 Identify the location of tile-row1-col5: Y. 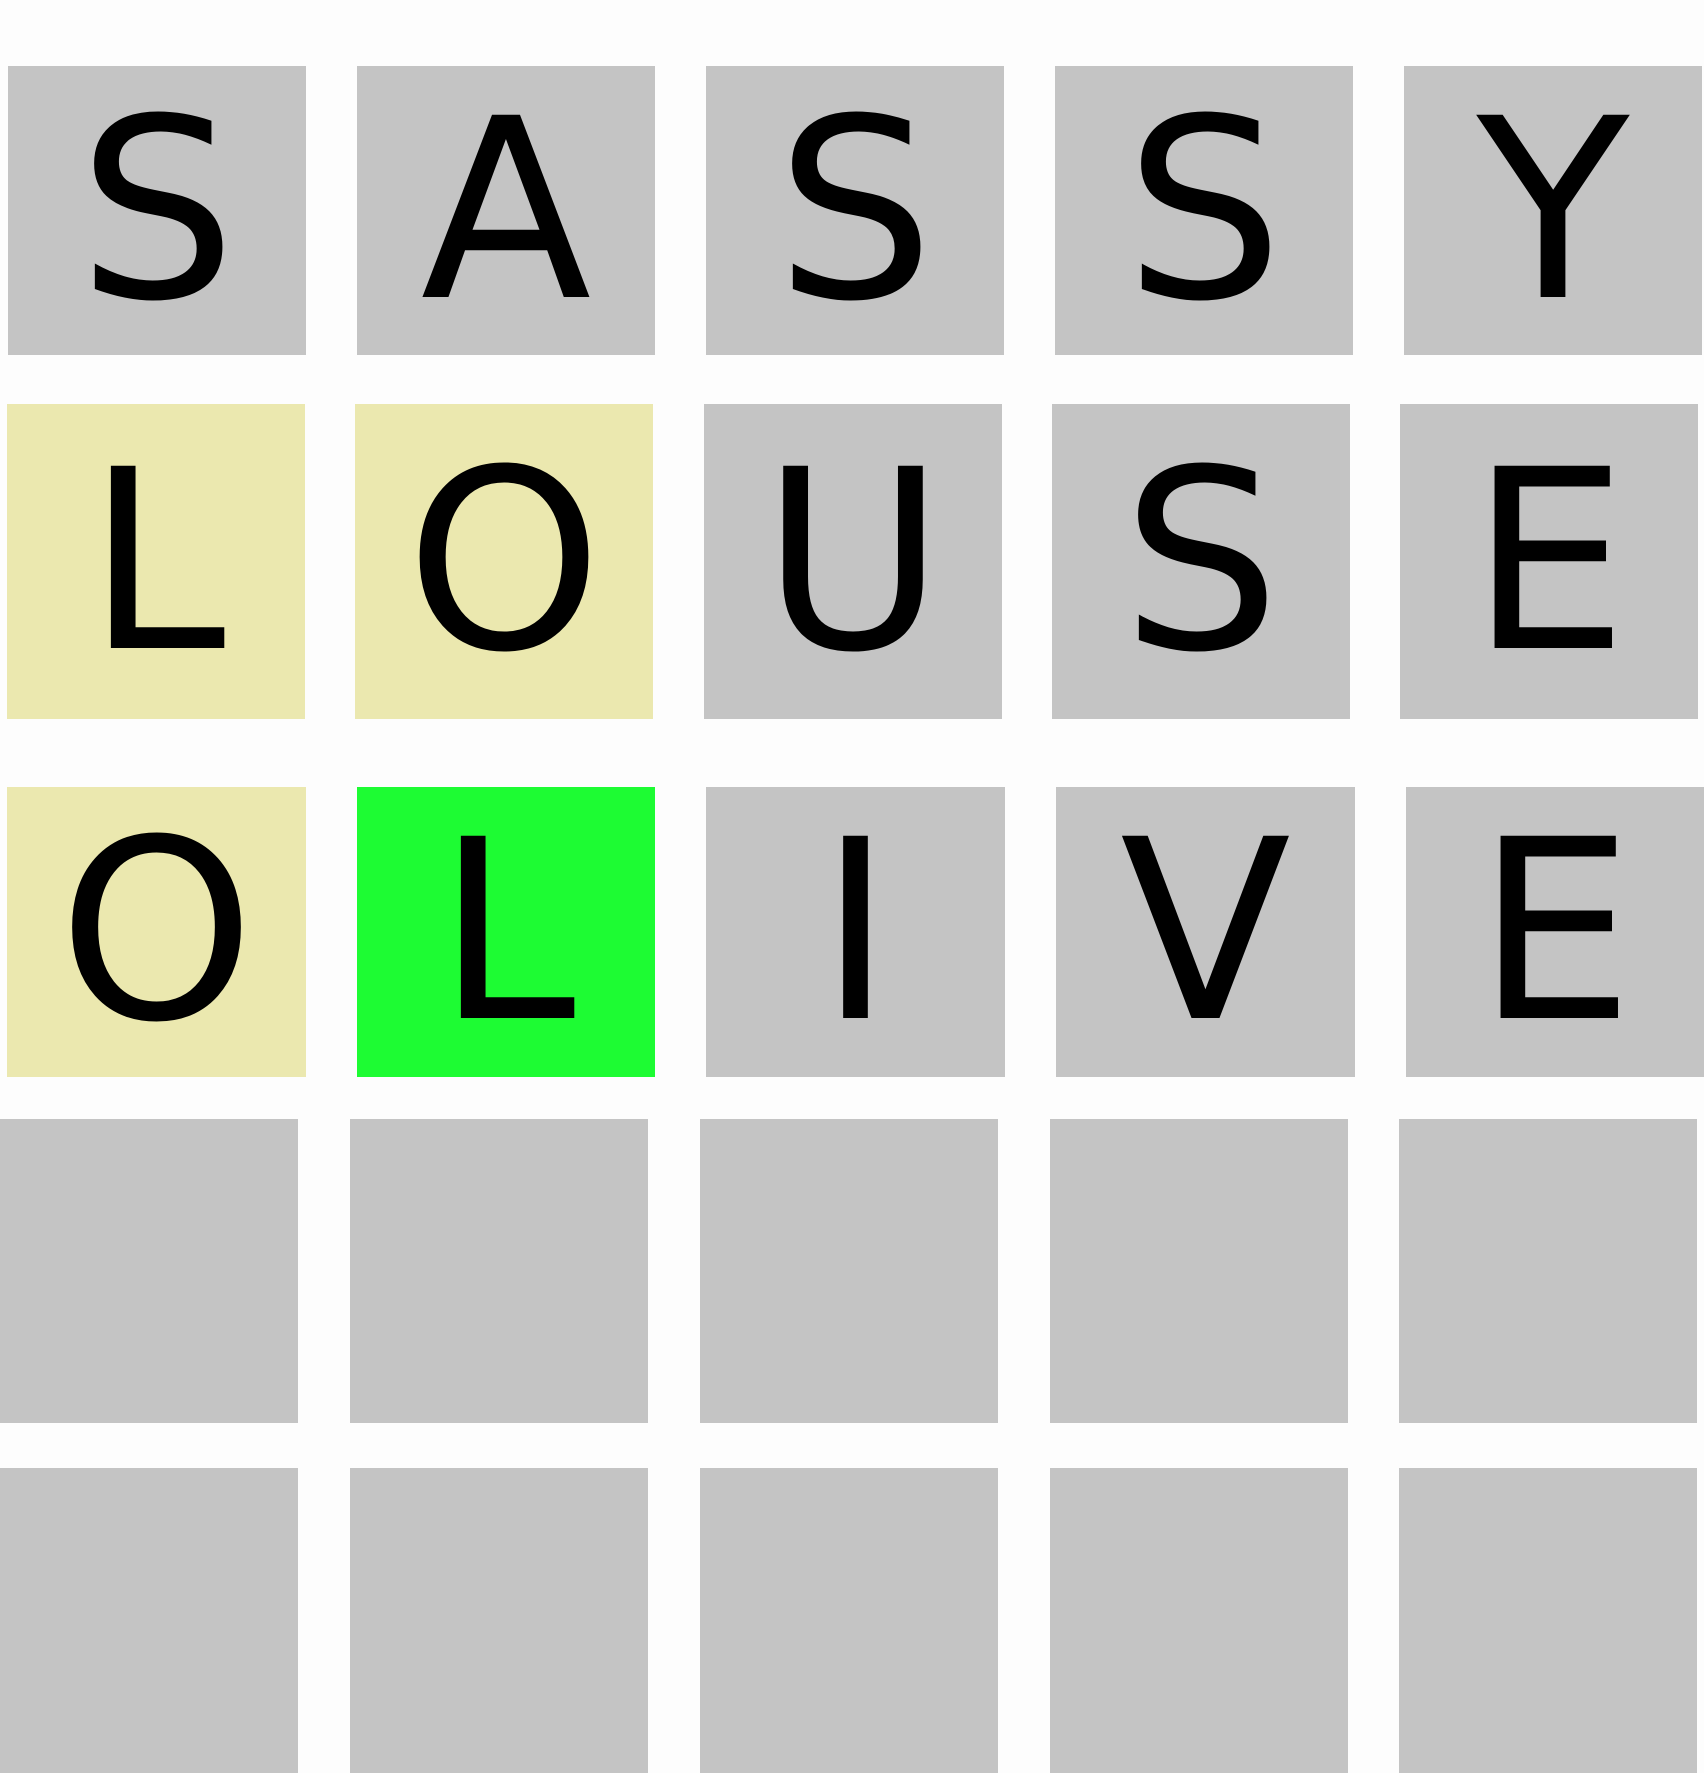
(1553, 210).